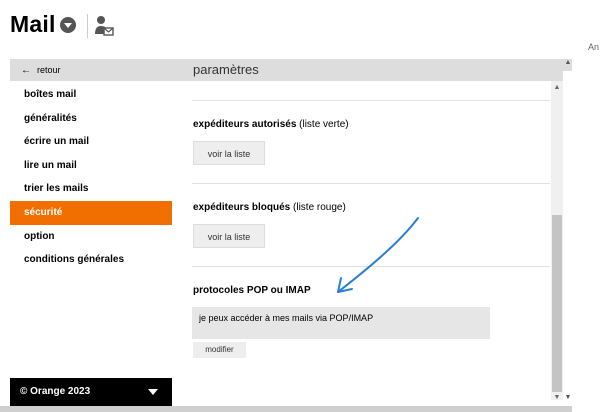 The image size is (600, 412). I want to click on back-button: ← retour, so click(91, 70).